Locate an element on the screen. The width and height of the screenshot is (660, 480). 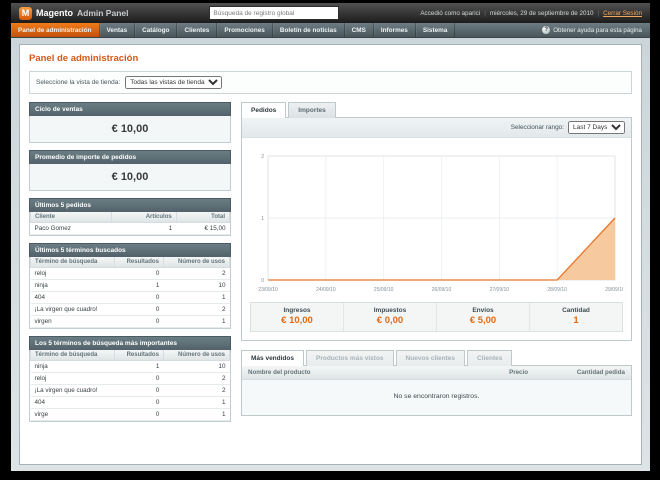
svg-text: 27/09/10 is located at coordinates (500, 290).